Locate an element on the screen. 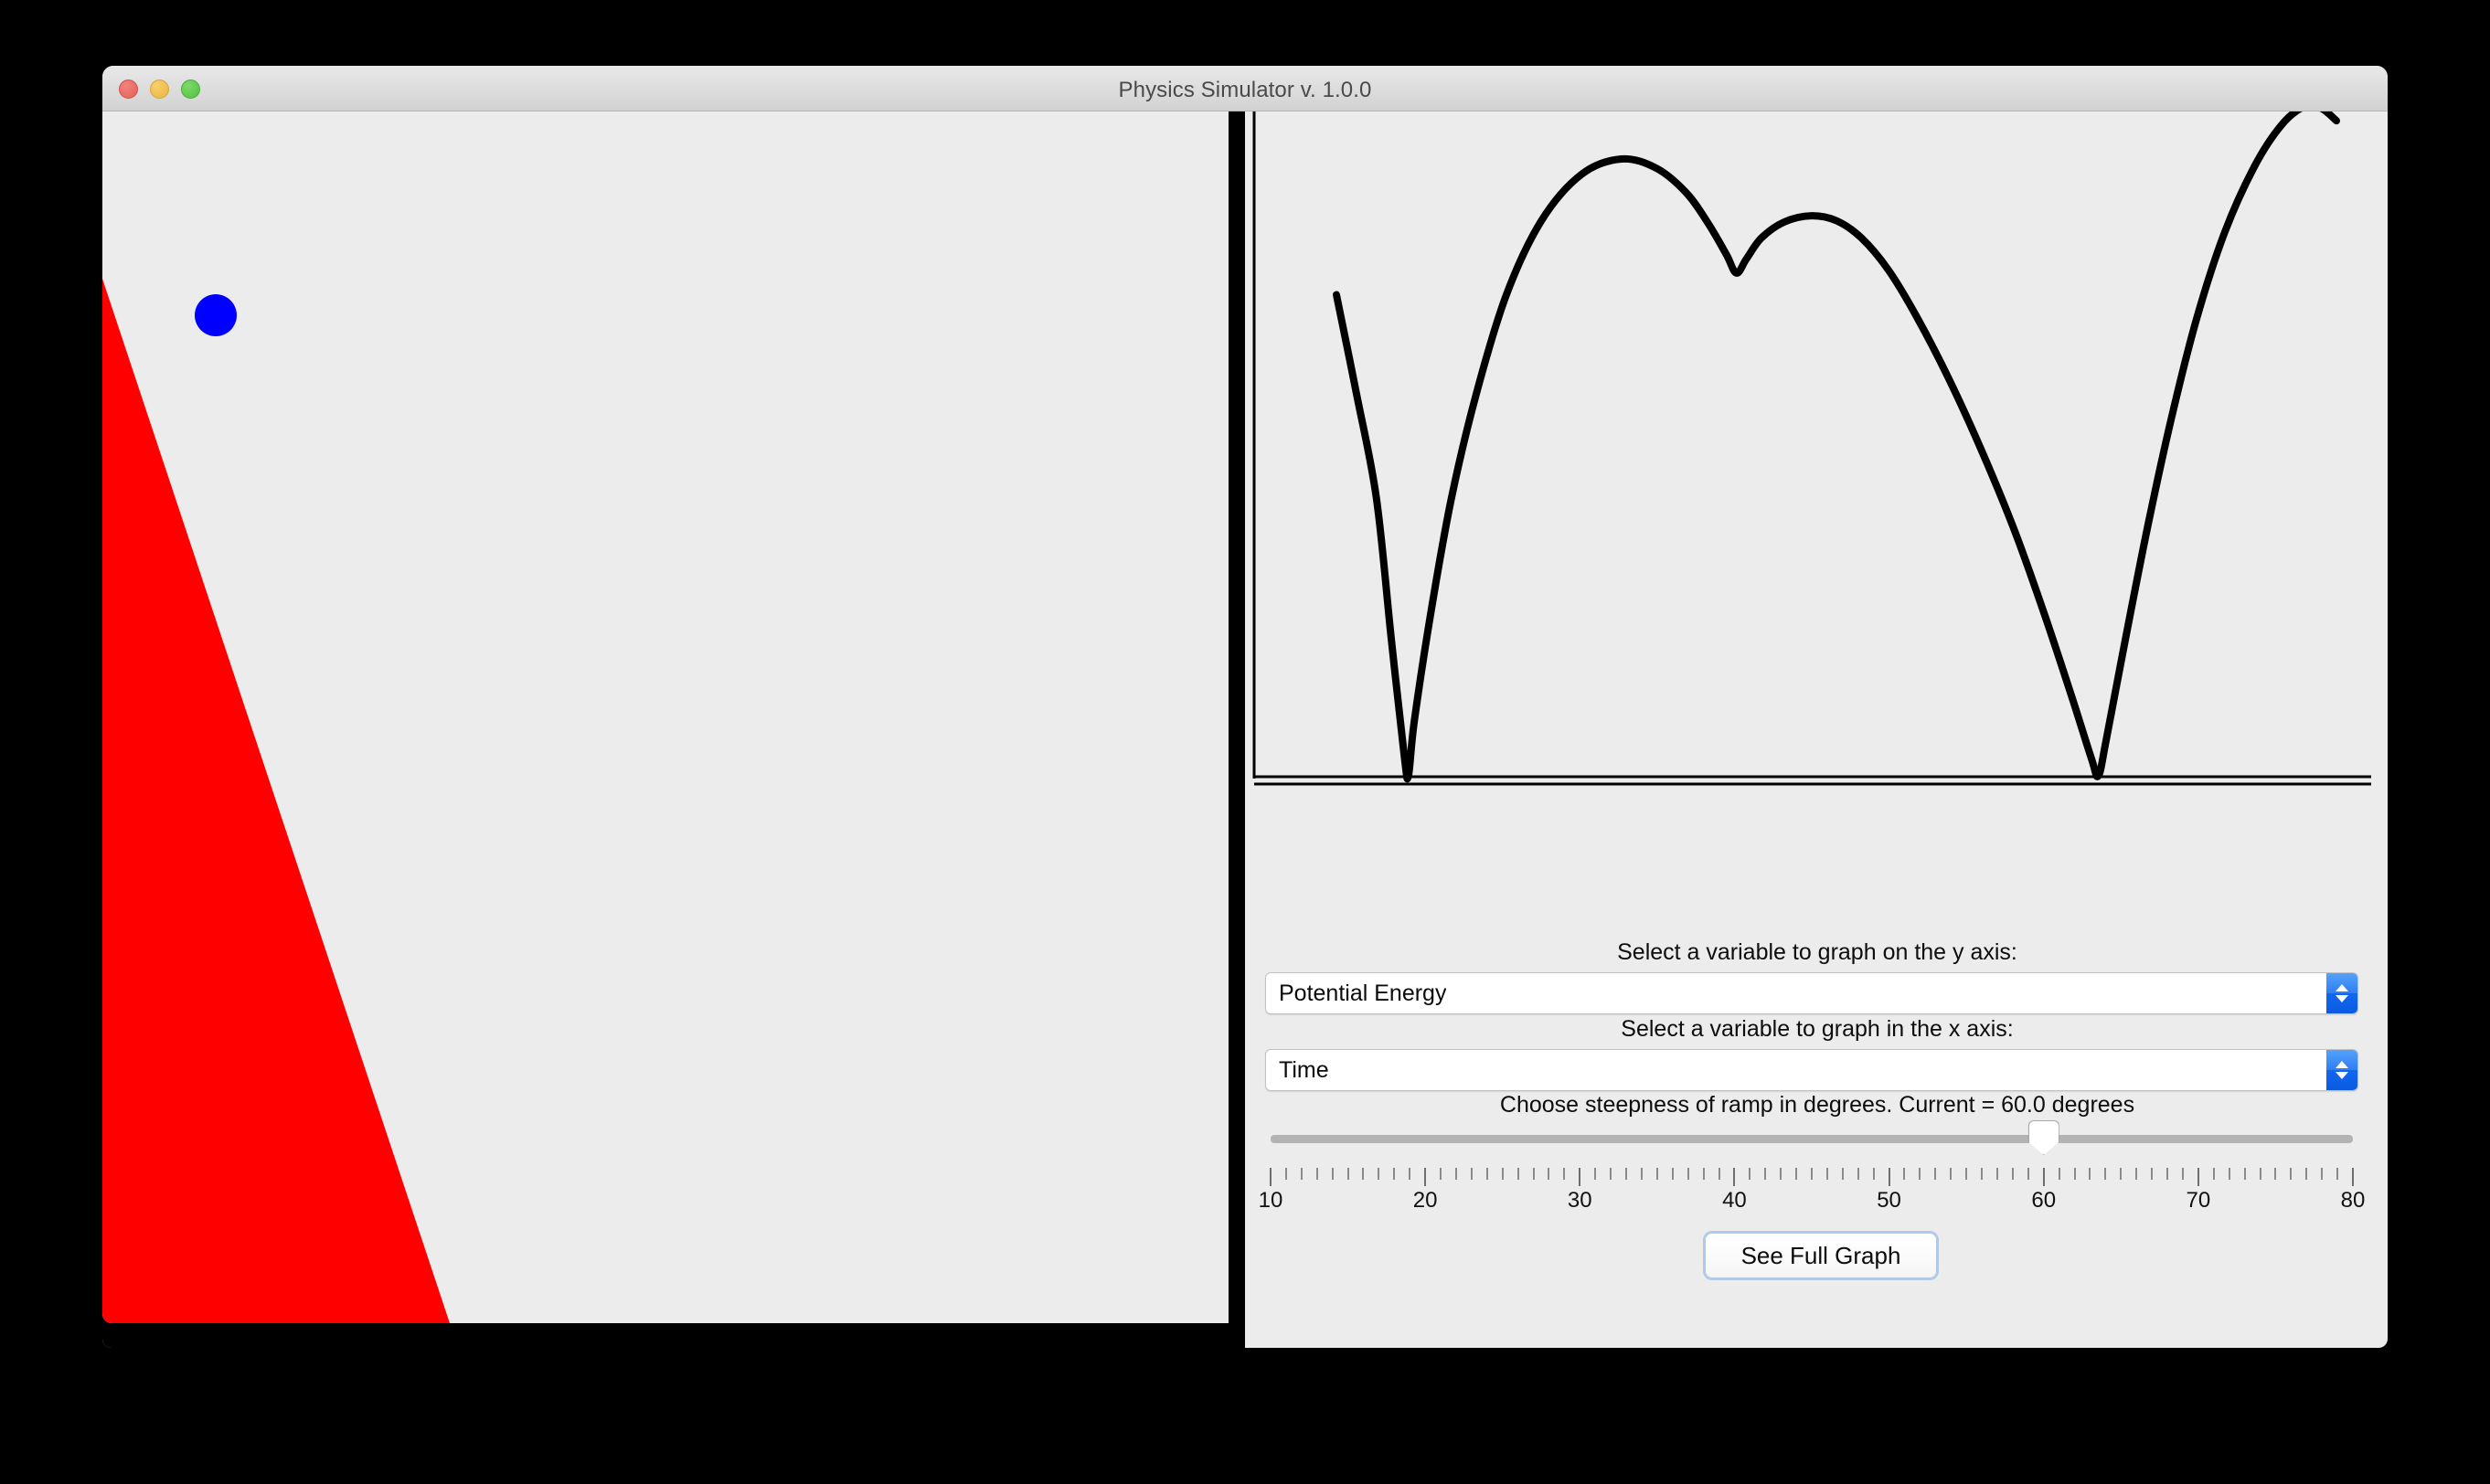 The height and width of the screenshot is (1484, 2490). slider-ticks is located at coordinates (1812, 1177).